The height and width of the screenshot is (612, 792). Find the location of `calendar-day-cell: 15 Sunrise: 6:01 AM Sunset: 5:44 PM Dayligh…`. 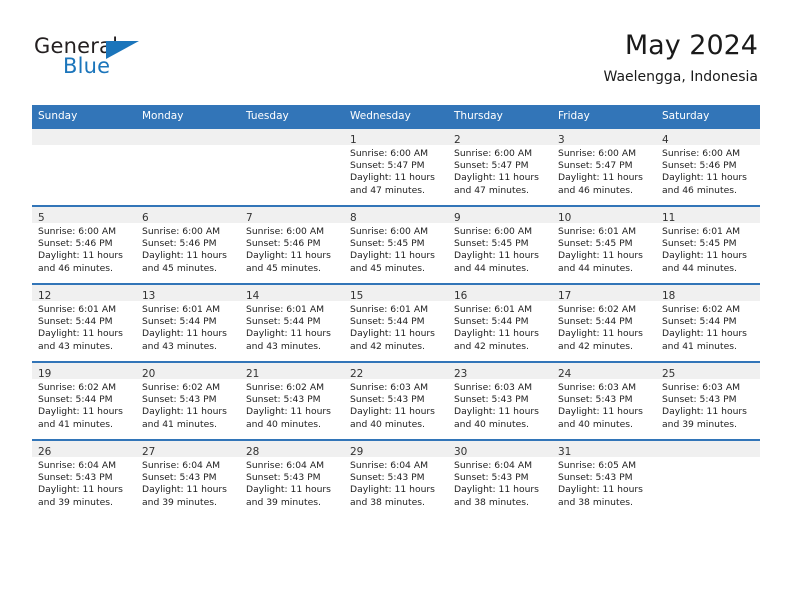

calendar-day-cell: 15 Sunrise: 6:01 AM Sunset: 5:44 PM Dayligh… is located at coordinates (396, 322).